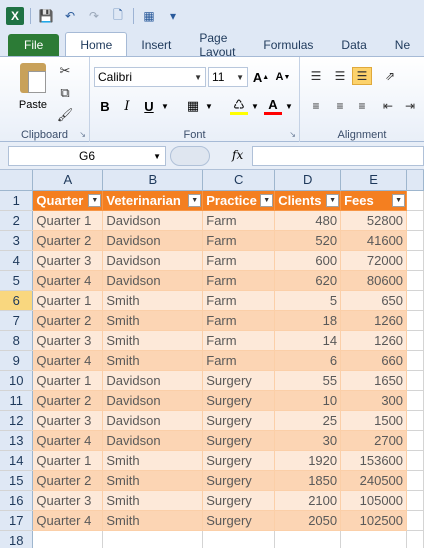 This screenshot has height=548, width=424. I want to click on data-cell: 2050, so click(308, 520).